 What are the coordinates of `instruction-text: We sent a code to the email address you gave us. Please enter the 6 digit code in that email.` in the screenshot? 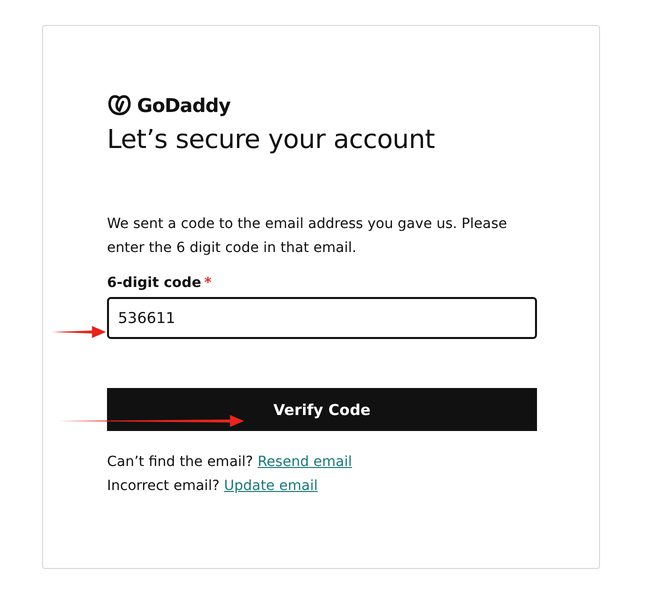 It's located at (307, 236).